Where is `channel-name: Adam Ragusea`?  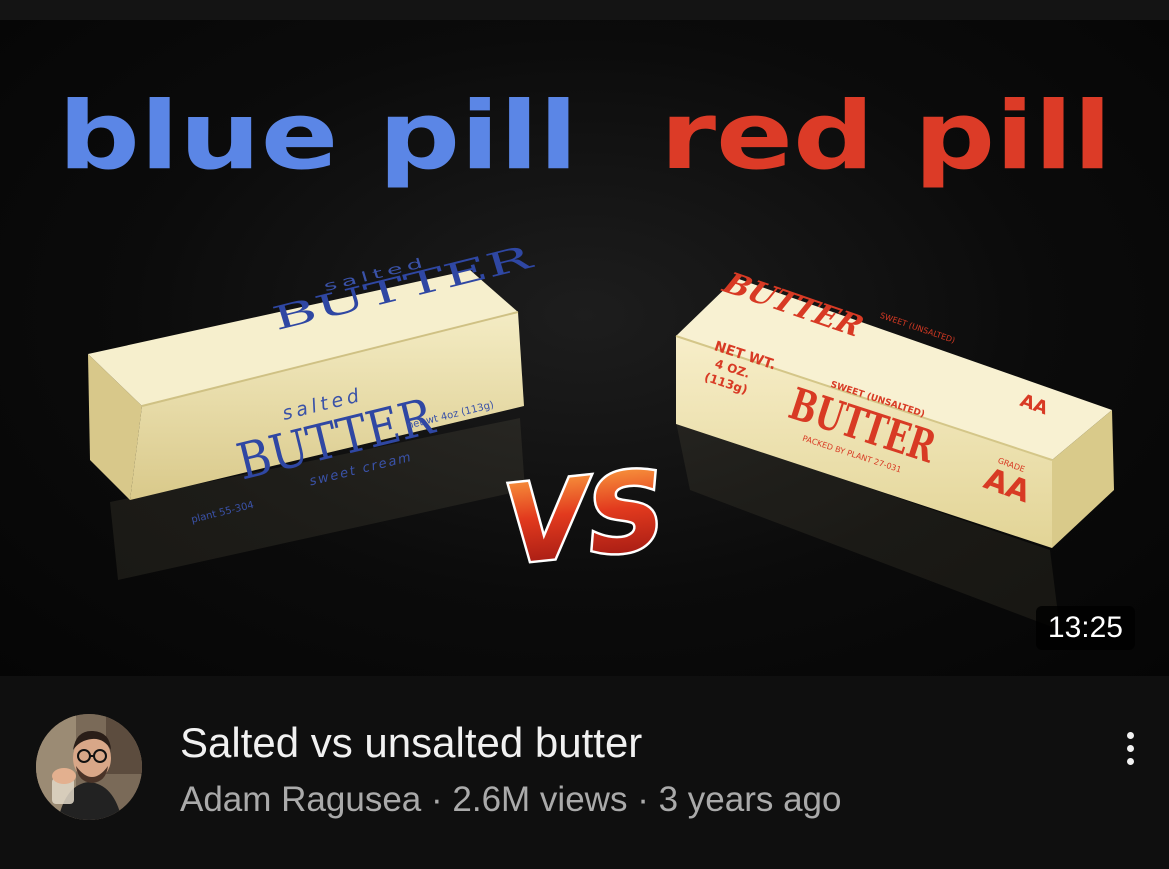
channel-name: Adam Ragusea is located at coordinates (300, 799).